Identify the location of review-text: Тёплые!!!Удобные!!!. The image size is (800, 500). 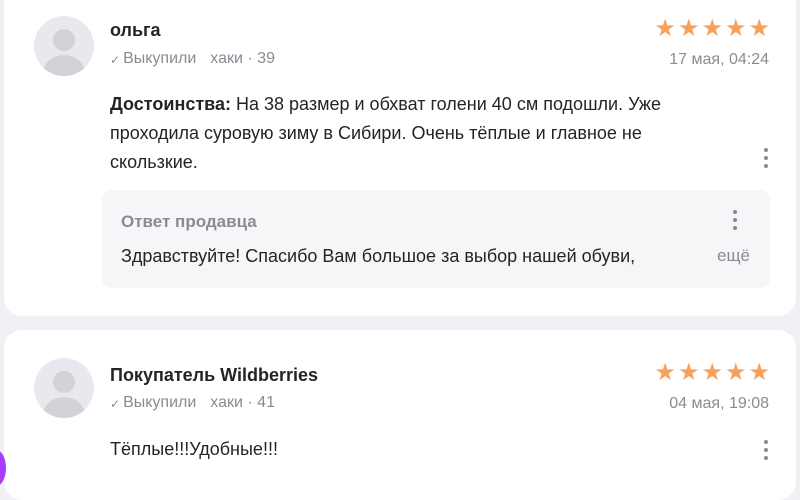
(194, 449).